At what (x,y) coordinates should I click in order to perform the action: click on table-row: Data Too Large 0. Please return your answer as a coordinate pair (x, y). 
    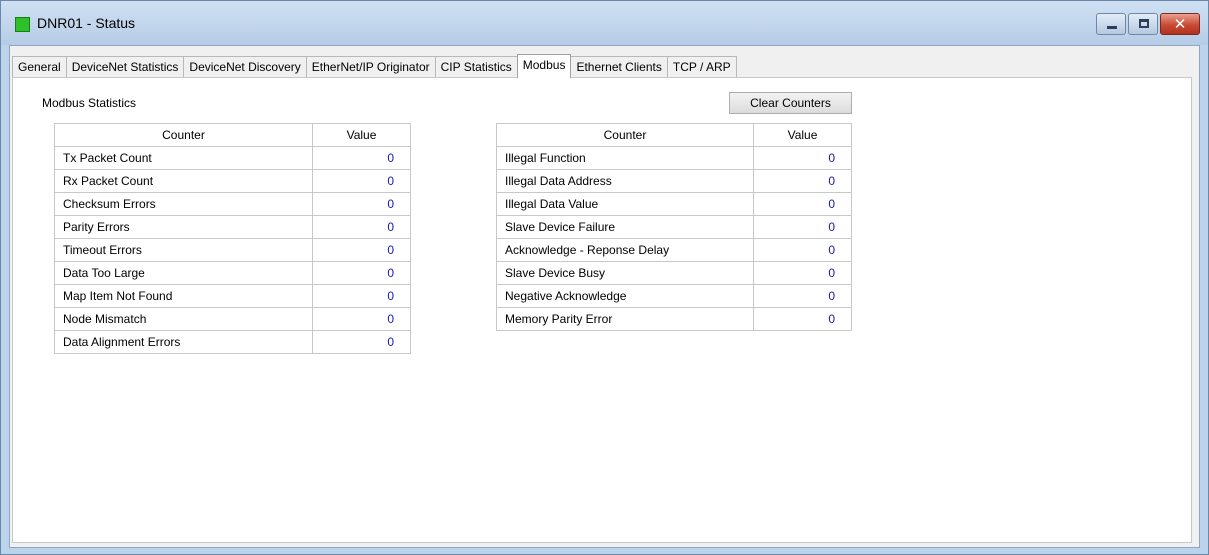
    Looking at the image, I should click on (232, 273).